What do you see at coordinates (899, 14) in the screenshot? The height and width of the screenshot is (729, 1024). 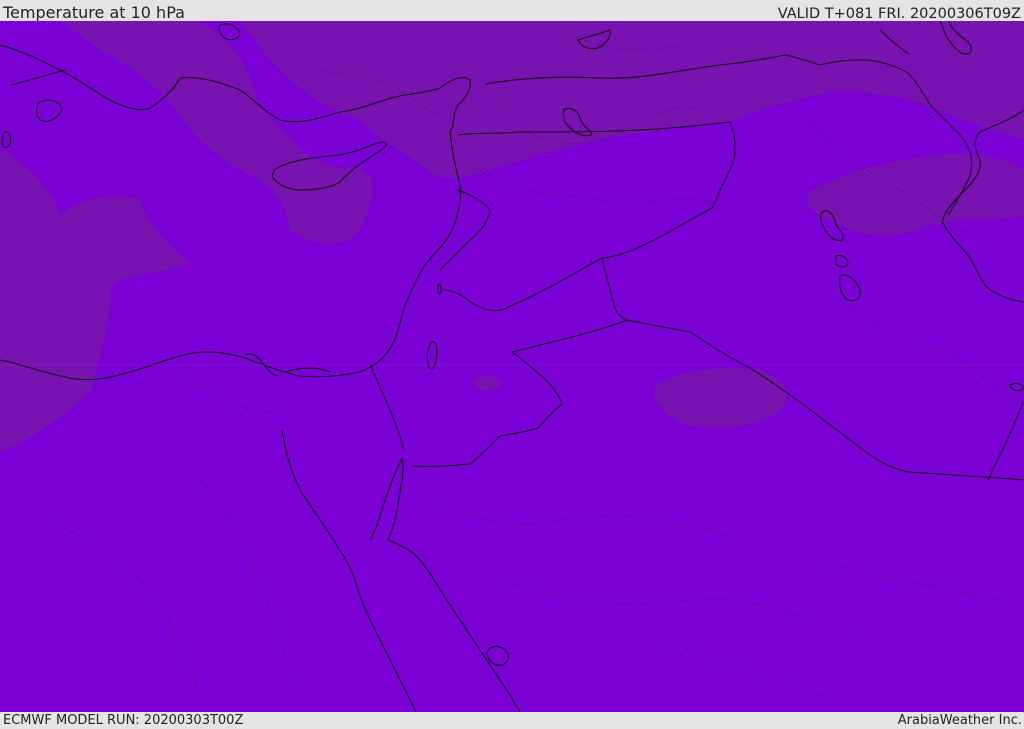 I see `valid-time-label: VALID T+081 FRI. 20200306T09Z` at bounding box center [899, 14].